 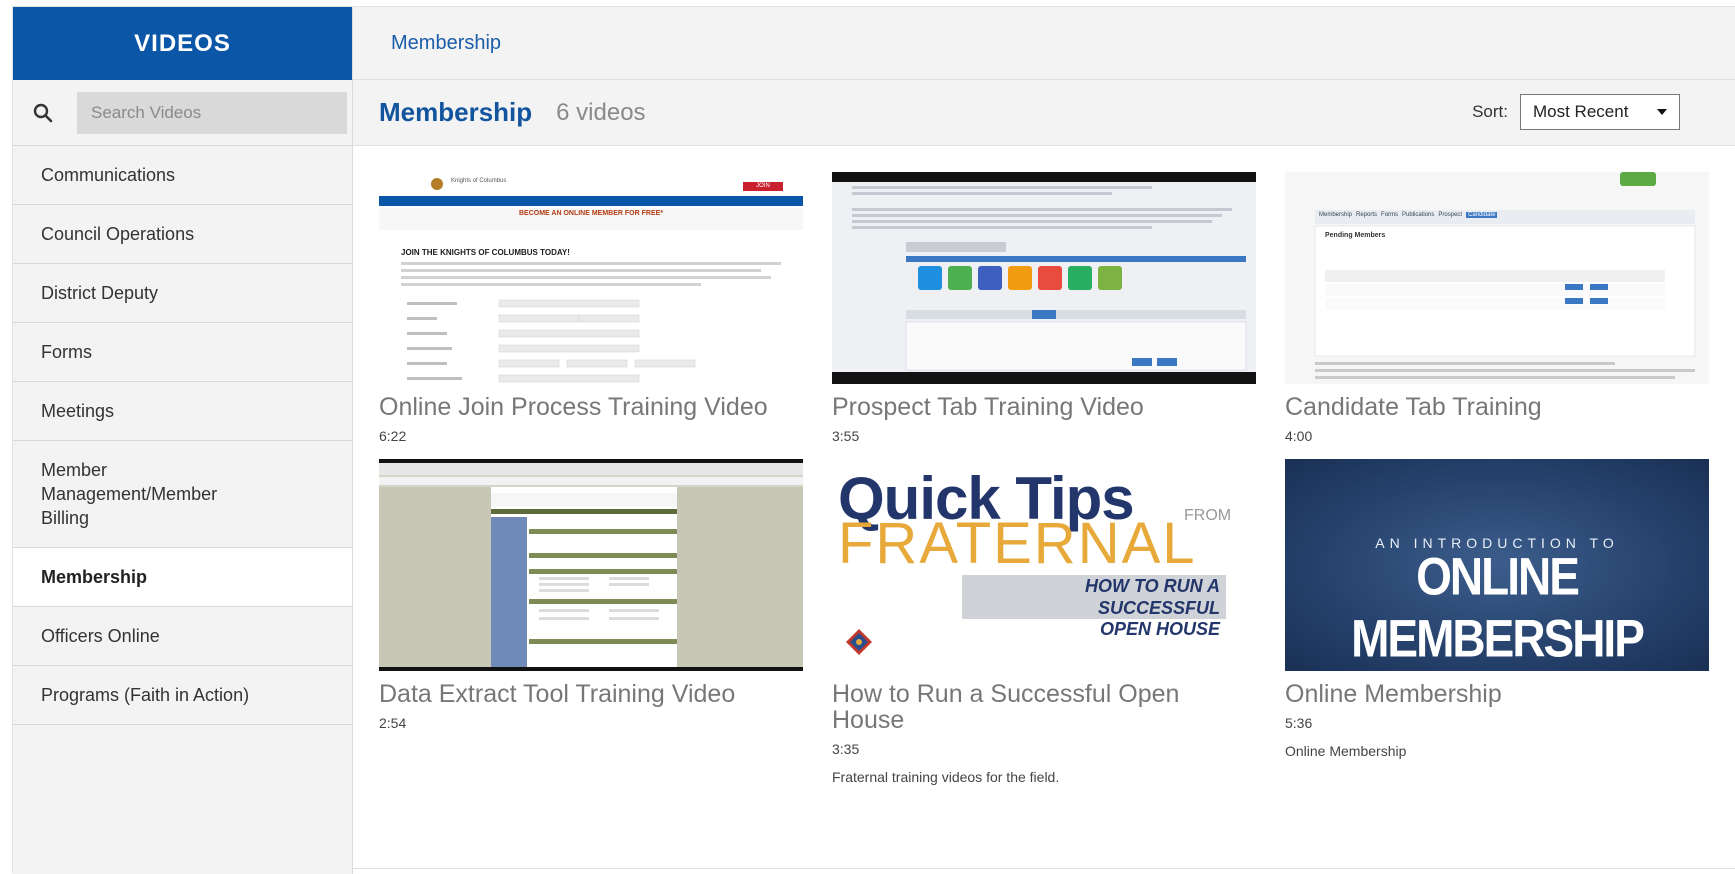 I want to click on sort-control: Sort: Most Recent, so click(x=1576, y=112).